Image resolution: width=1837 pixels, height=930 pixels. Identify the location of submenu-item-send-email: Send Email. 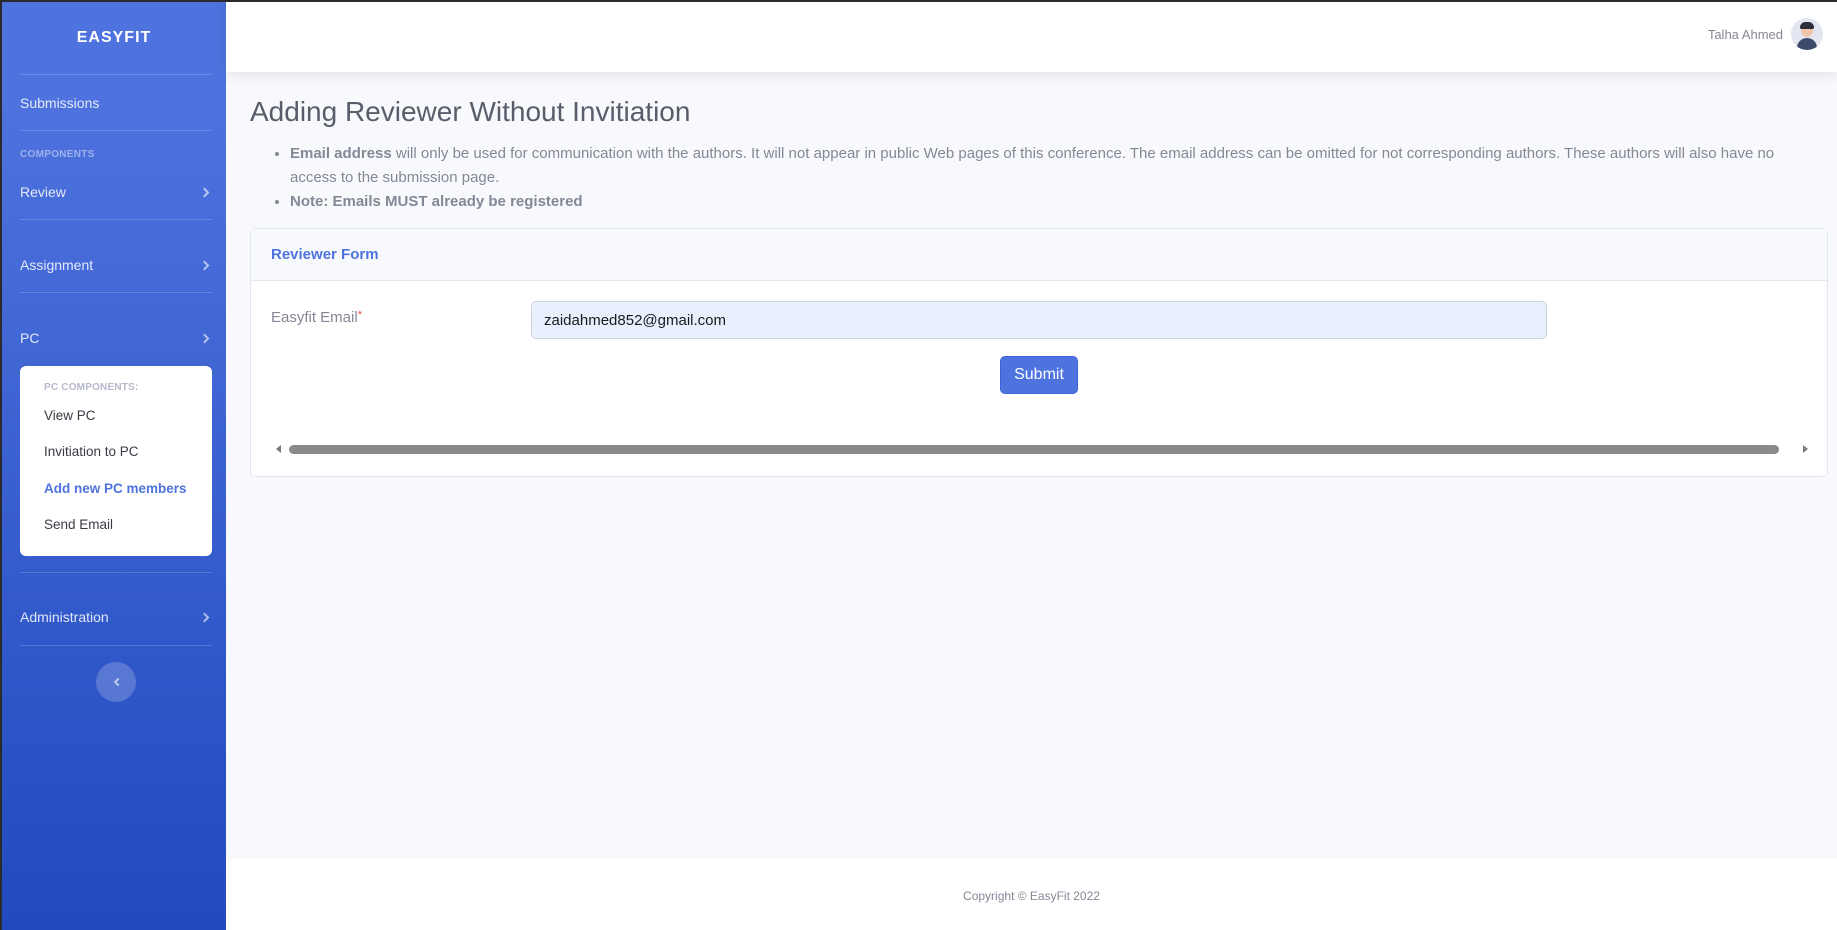
(78, 524).